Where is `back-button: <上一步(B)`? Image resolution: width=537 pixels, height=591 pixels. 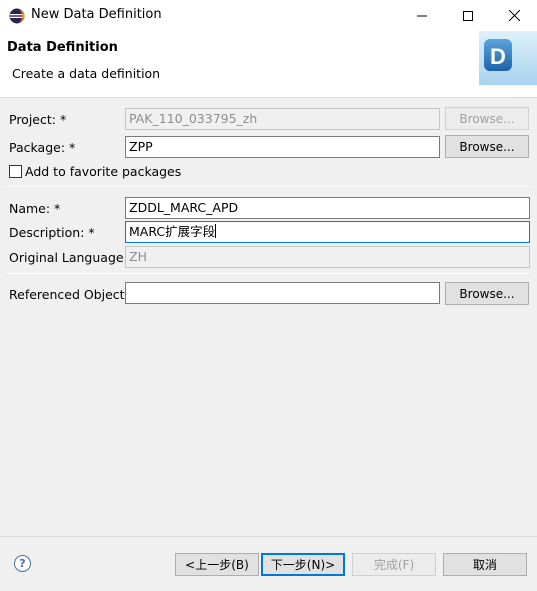 back-button: <上一步(B) is located at coordinates (217, 564).